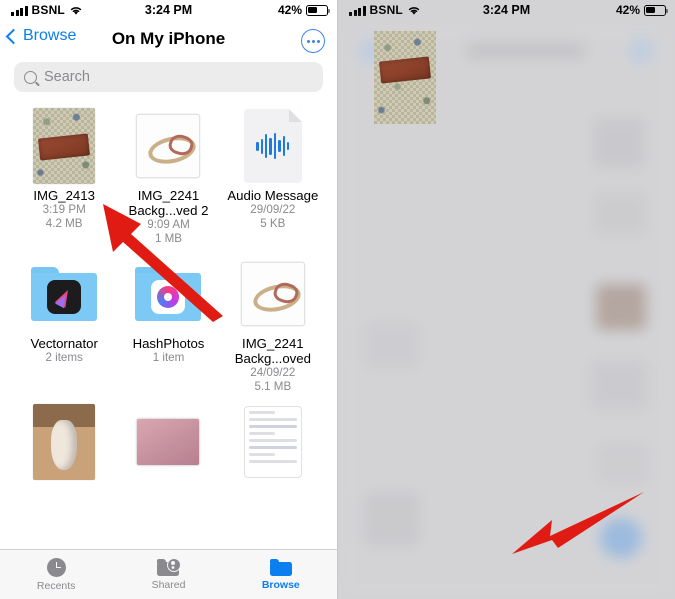 The width and height of the screenshot is (675, 599). What do you see at coordinates (168, 238) in the screenshot?
I see `file-size: 1 MB` at bounding box center [168, 238].